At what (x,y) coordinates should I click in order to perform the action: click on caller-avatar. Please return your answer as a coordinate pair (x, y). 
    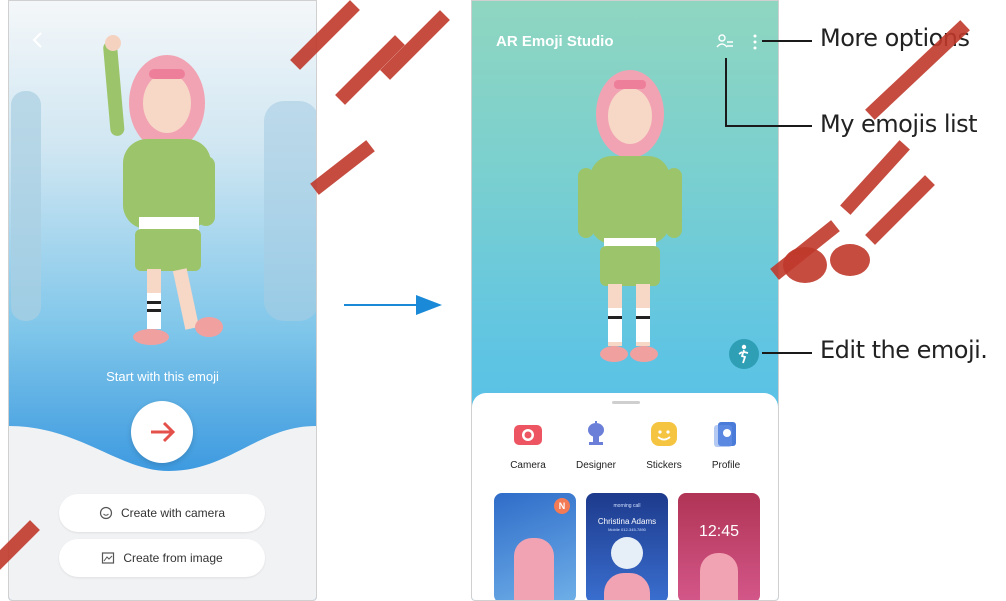
    Looking at the image, I should click on (627, 553).